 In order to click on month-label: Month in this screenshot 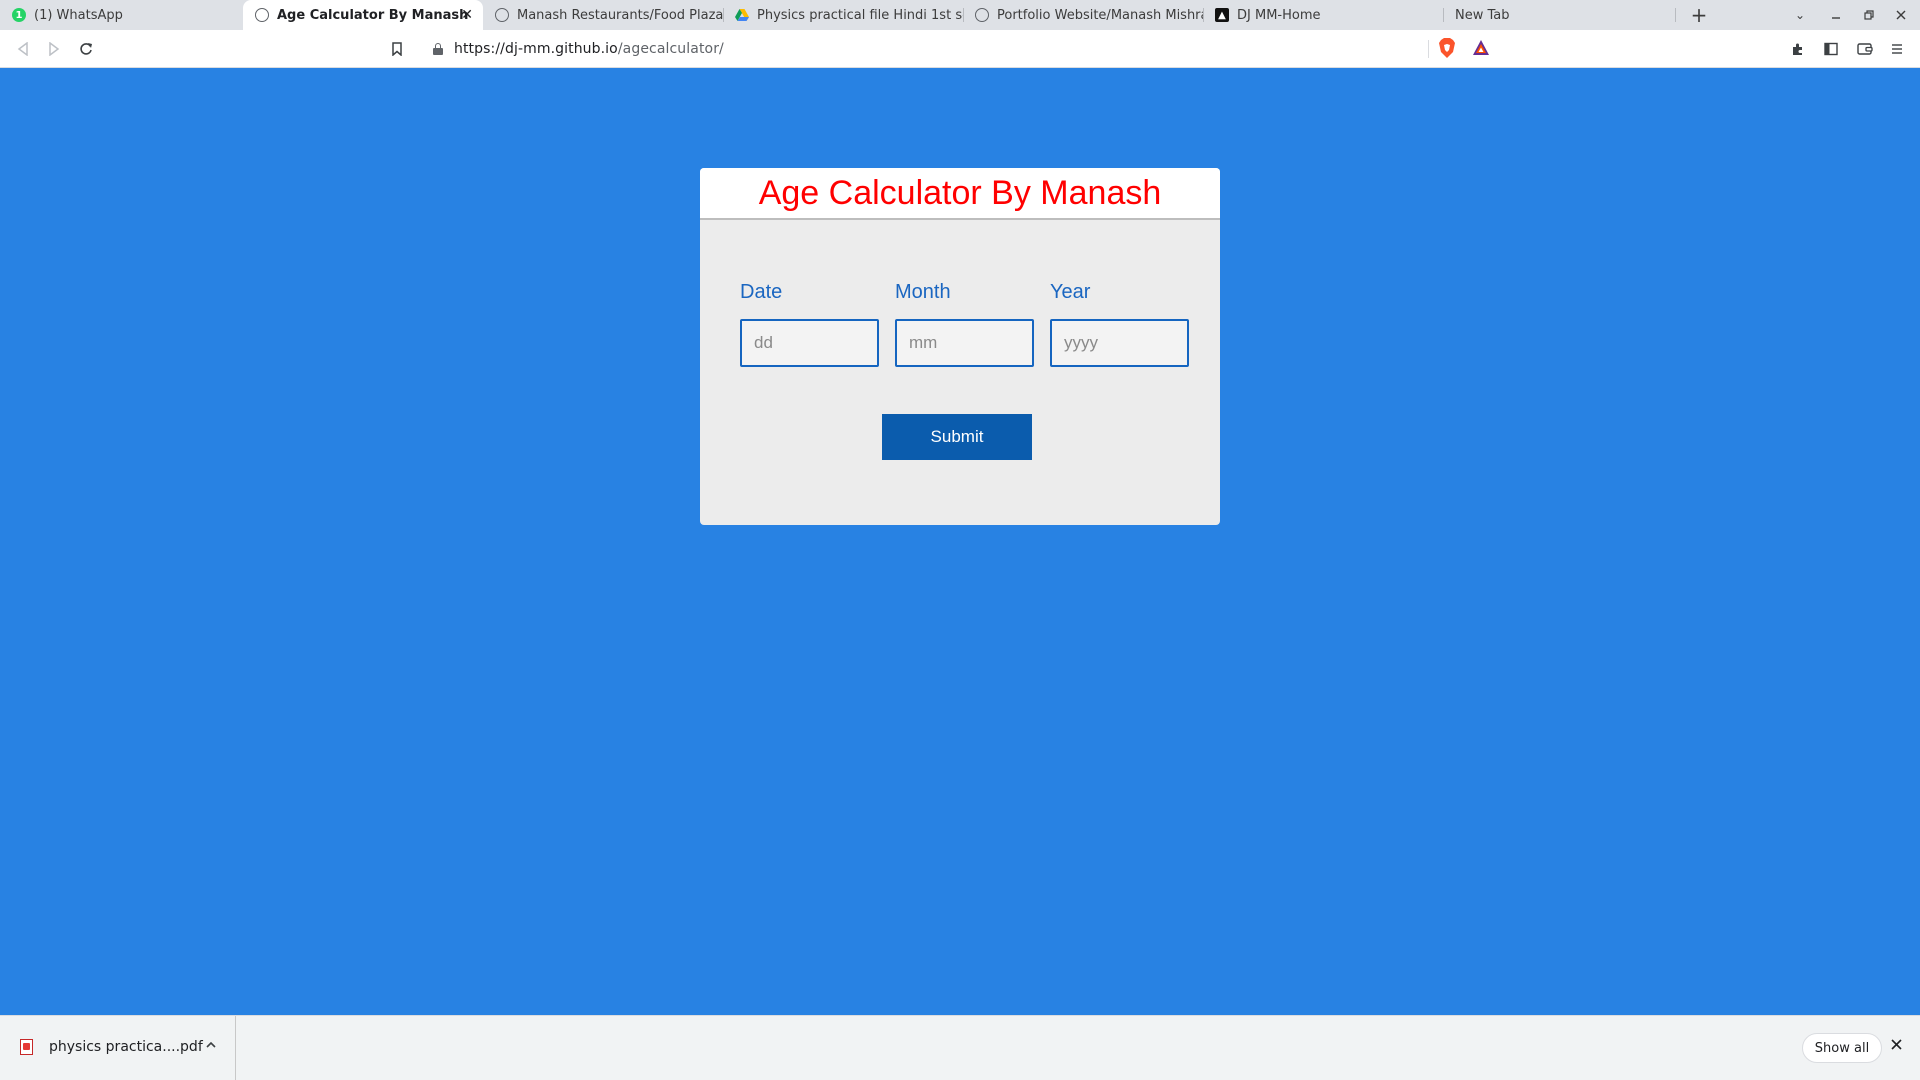, I will do `click(923, 292)`.